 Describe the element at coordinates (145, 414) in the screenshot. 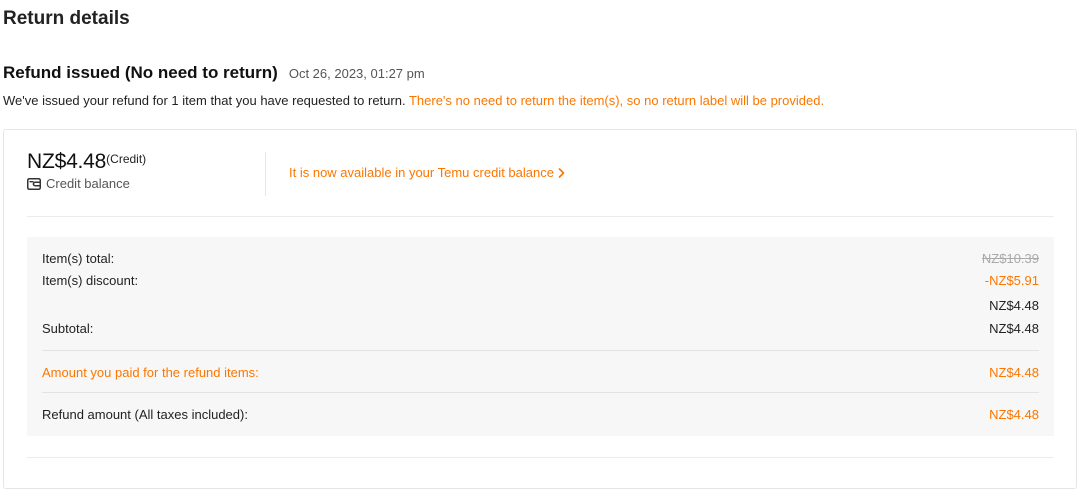

I see `refund-amount-label: Refund amount (All taxes included):` at that location.